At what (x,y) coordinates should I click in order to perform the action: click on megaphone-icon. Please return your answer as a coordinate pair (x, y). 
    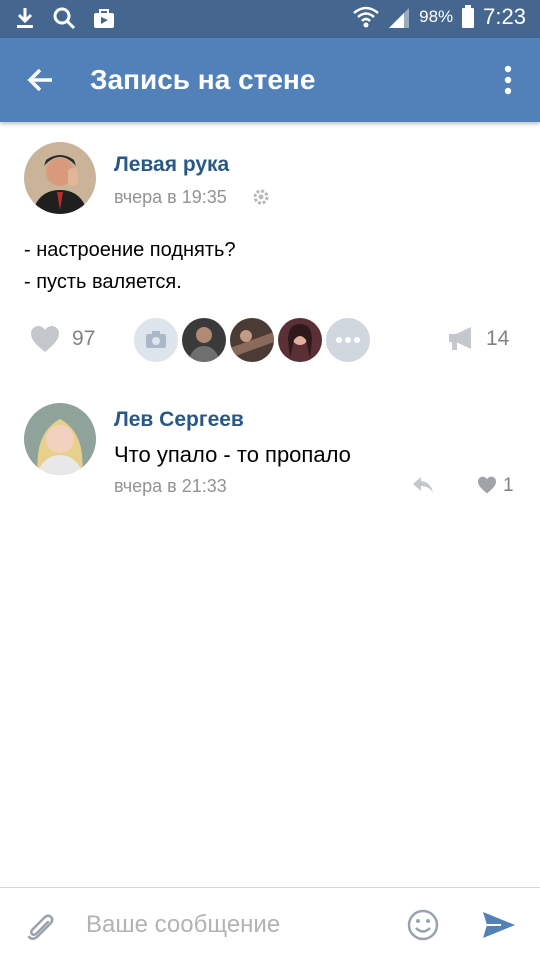
    Looking at the image, I should click on (461, 338).